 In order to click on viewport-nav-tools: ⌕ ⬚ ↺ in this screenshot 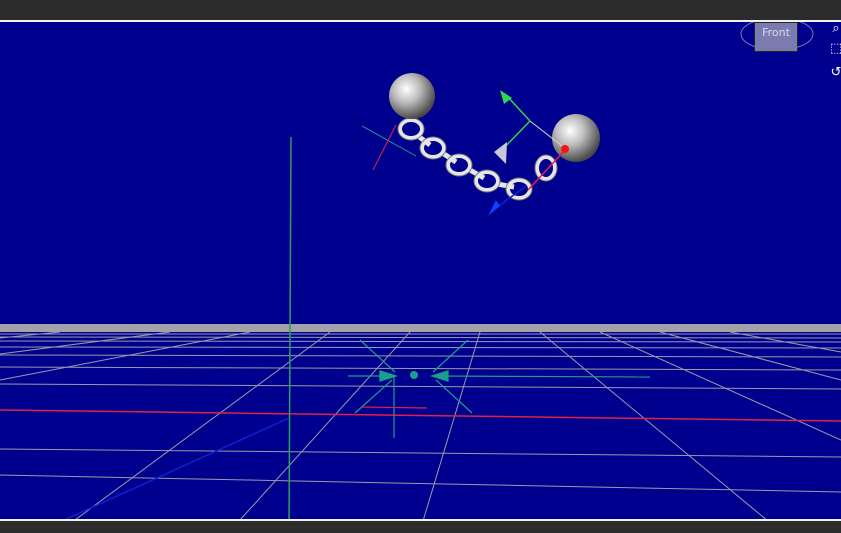, I will do `click(834, 45)`.